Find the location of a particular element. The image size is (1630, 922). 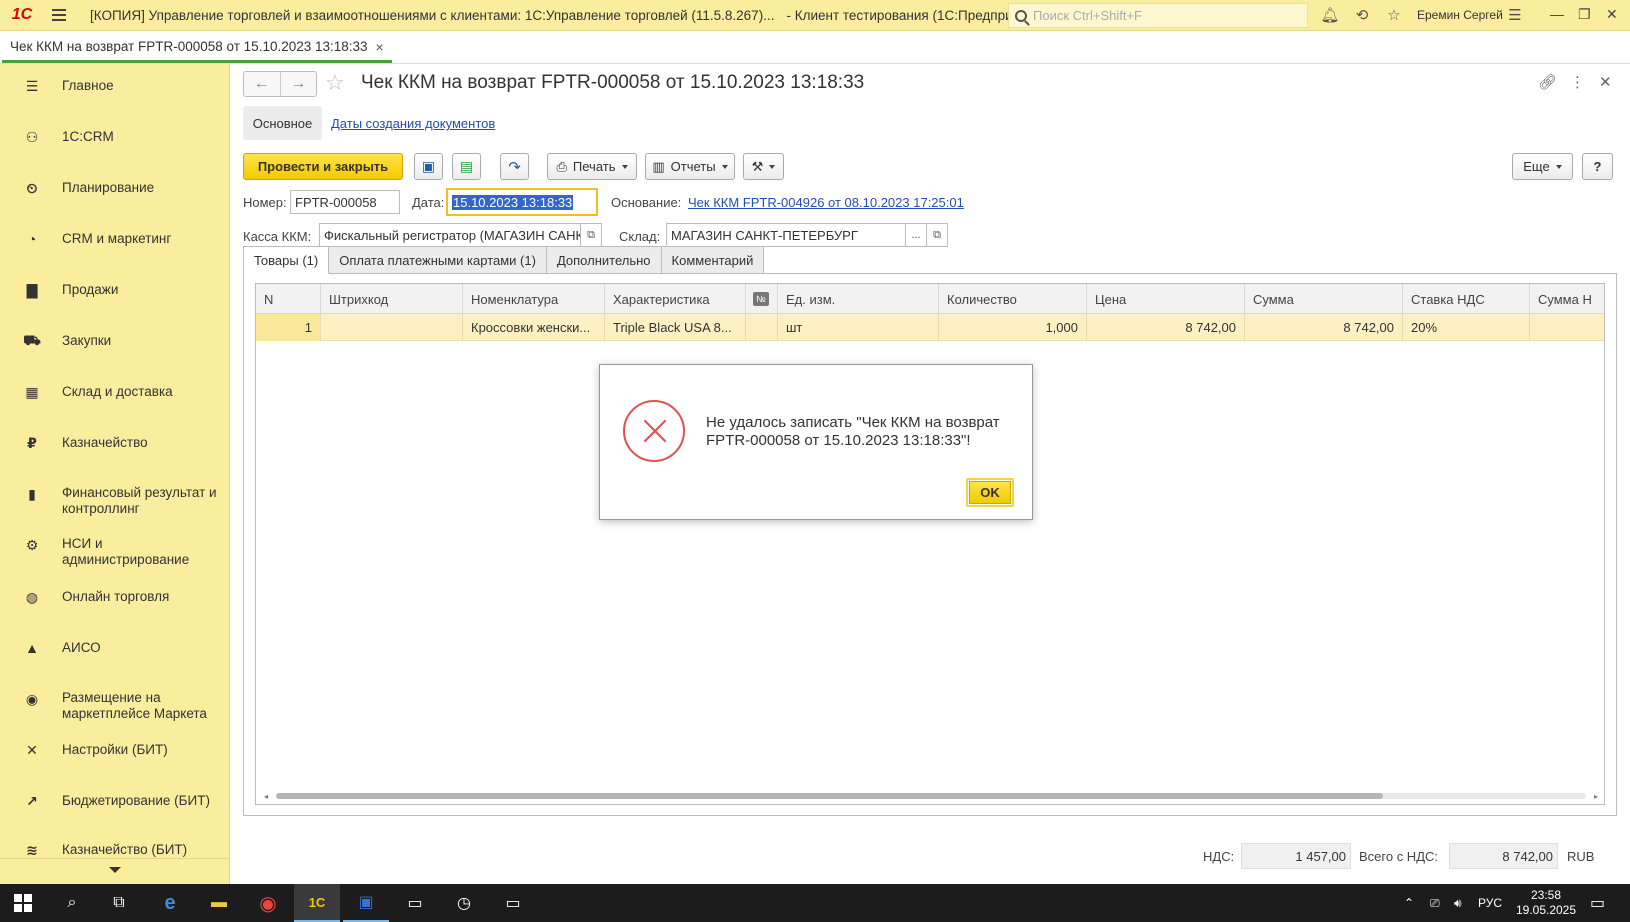

sidebar-scroll-down is located at coordinates (114, 871).